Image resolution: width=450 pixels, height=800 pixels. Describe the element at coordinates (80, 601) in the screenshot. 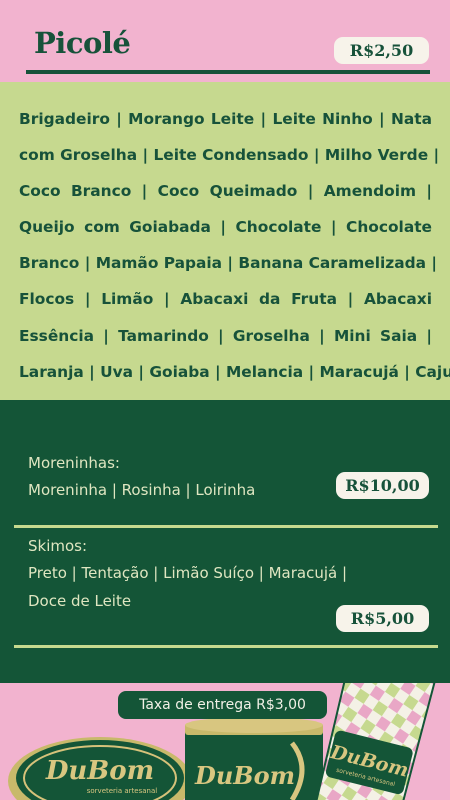

I see `skimos-items-line2: Doce de Leite` at that location.